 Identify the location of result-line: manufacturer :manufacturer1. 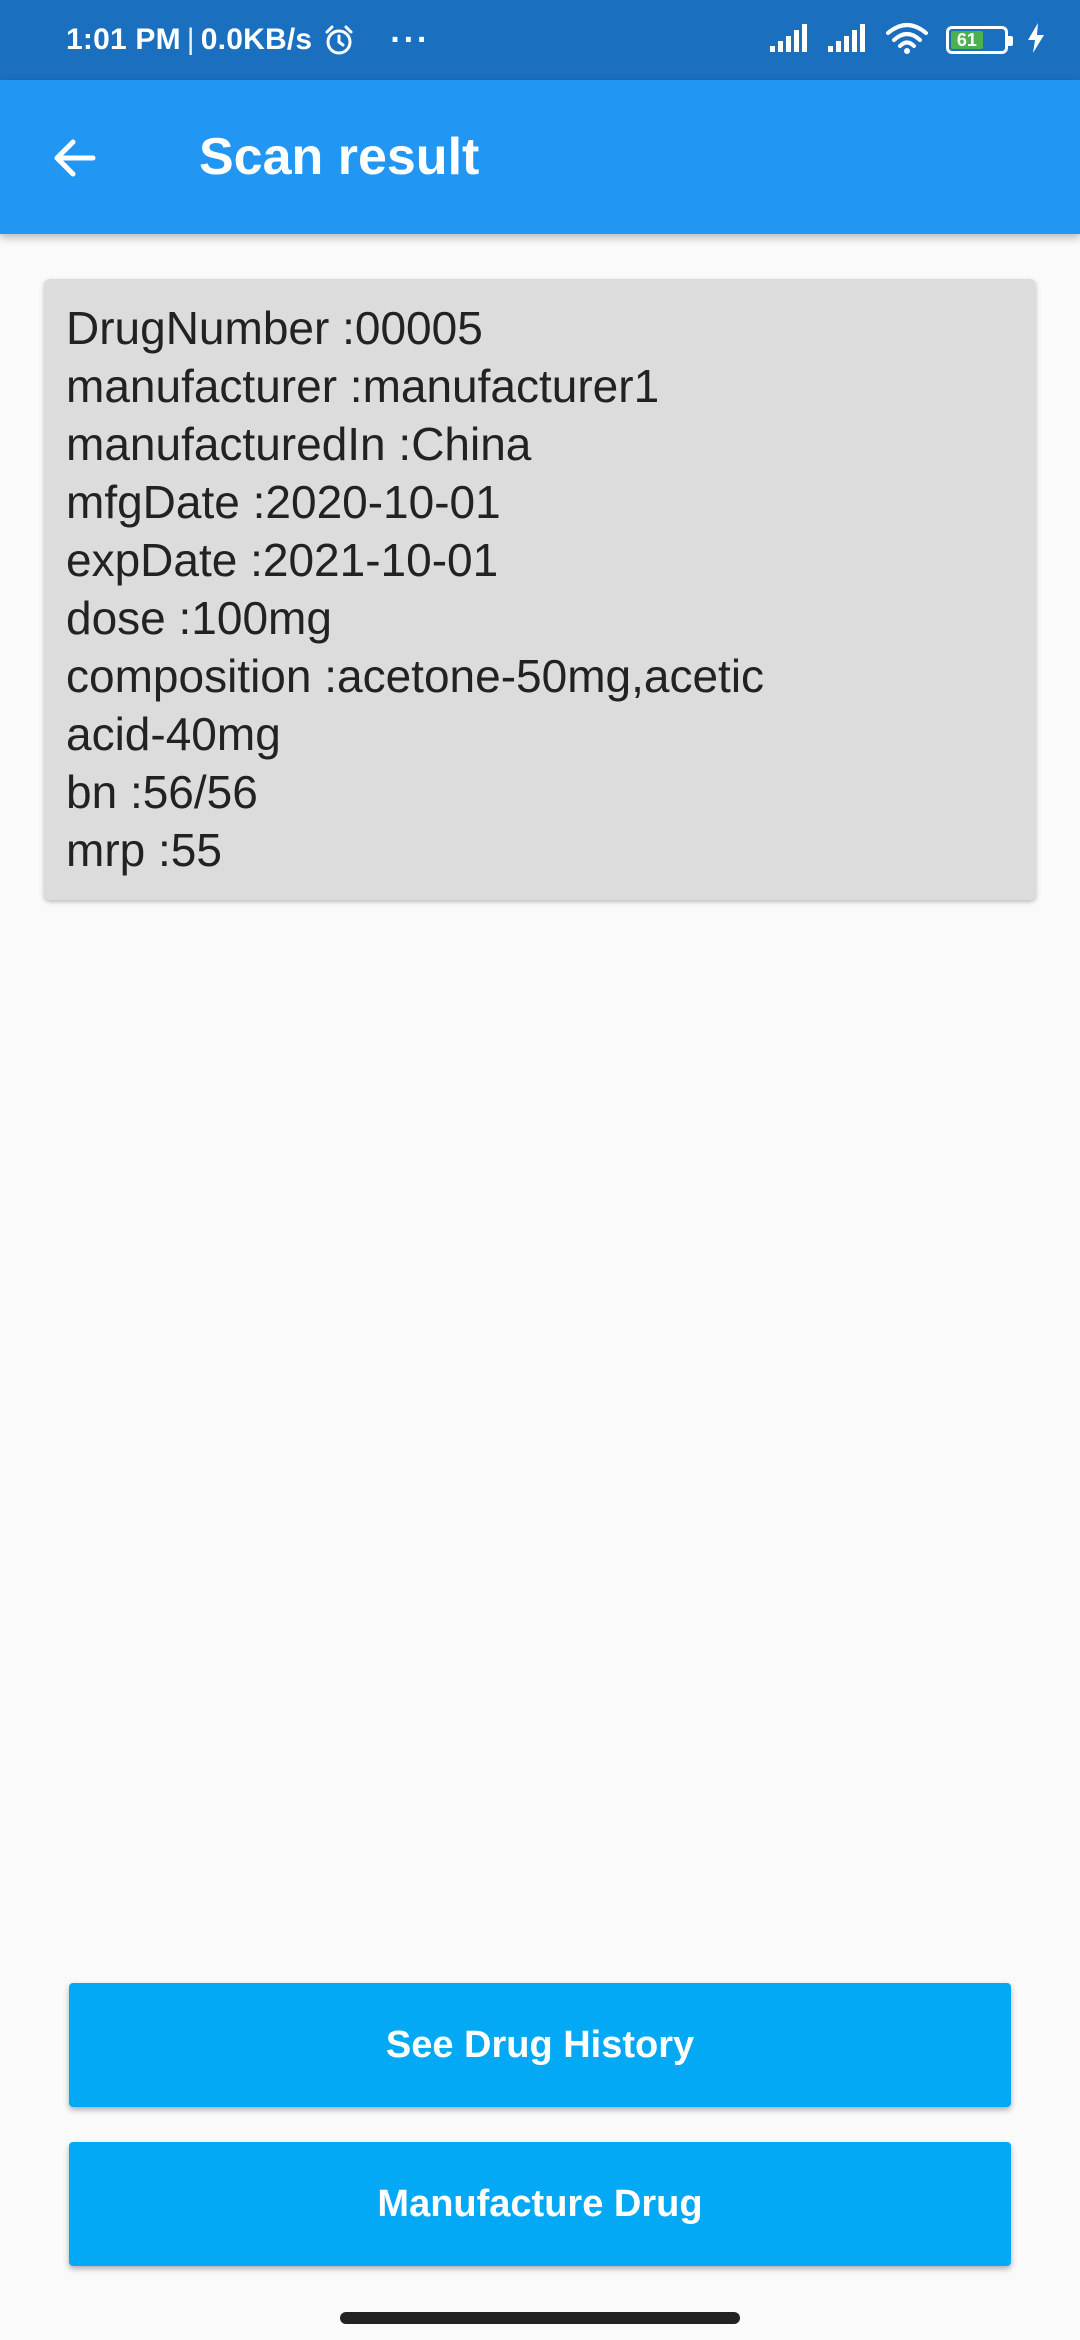
(363, 386).